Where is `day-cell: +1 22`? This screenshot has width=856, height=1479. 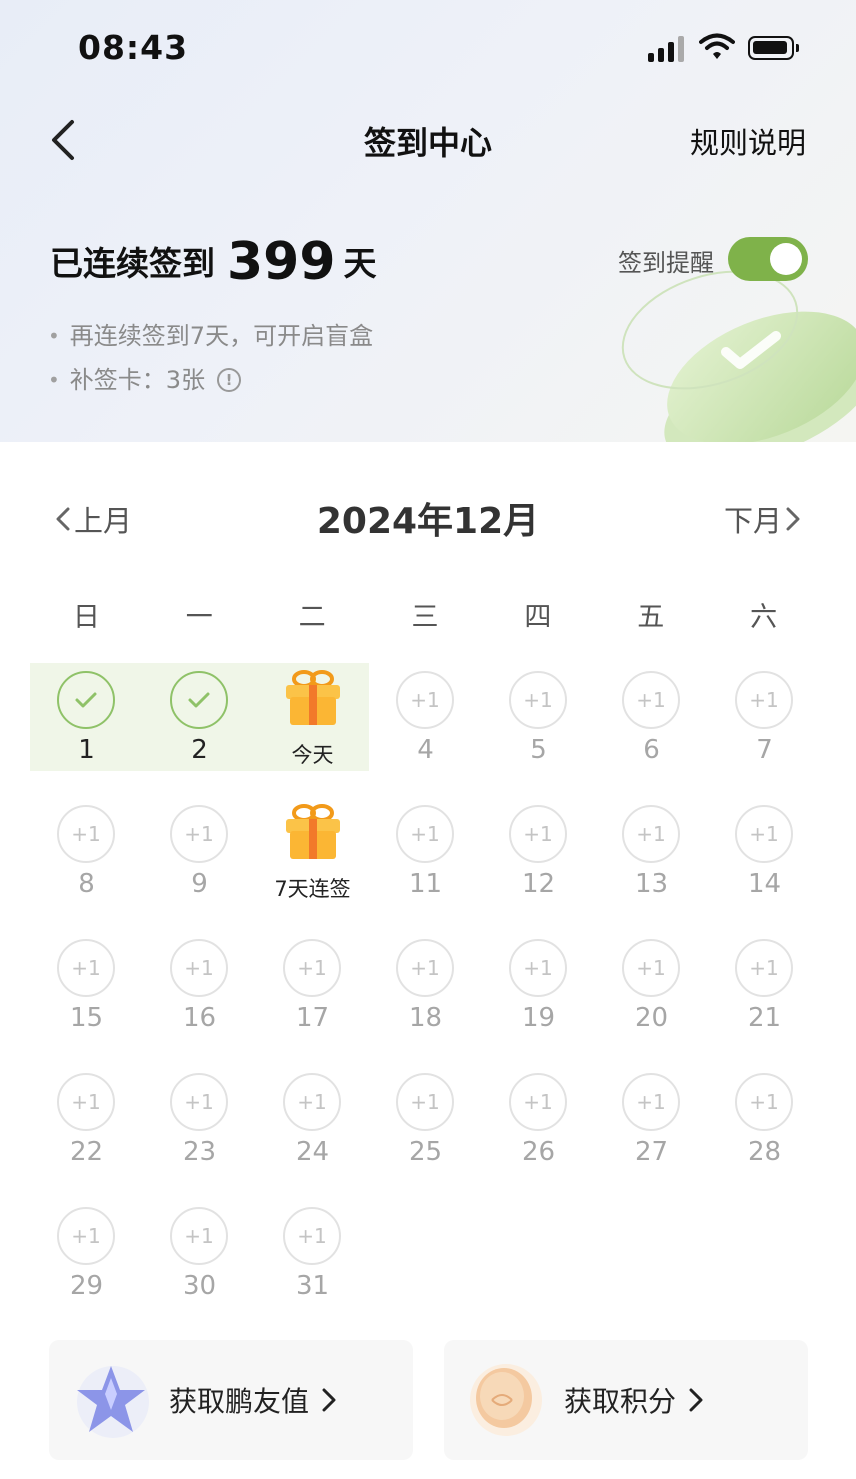 day-cell: +1 22 is located at coordinates (86, 1132).